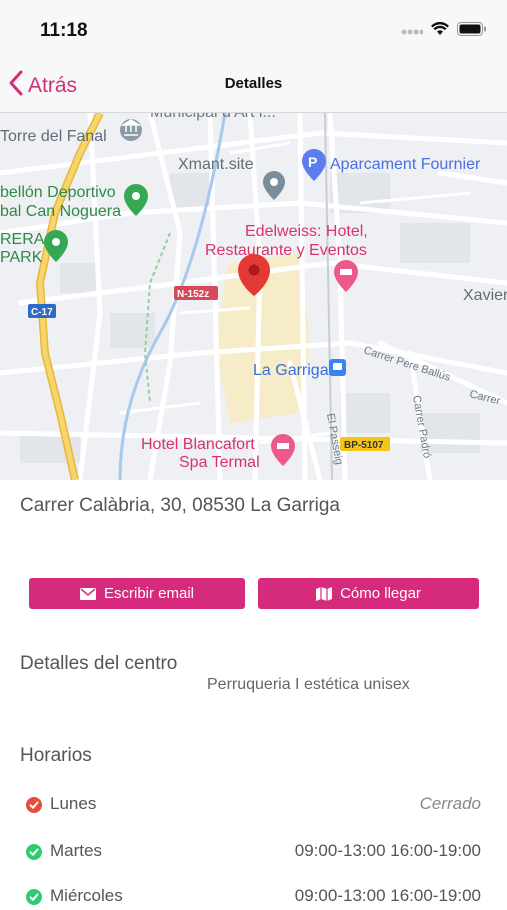  I want to click on closed-status-icon, so click(34, 805).